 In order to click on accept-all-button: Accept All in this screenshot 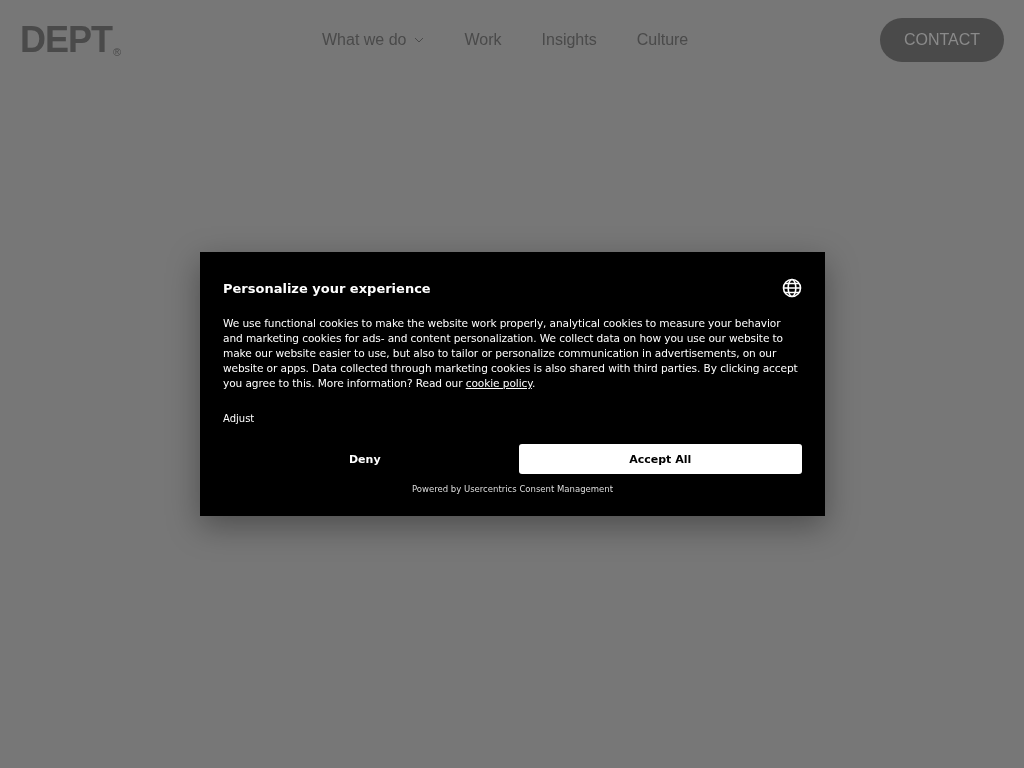, I will do `click(660, 459)`.